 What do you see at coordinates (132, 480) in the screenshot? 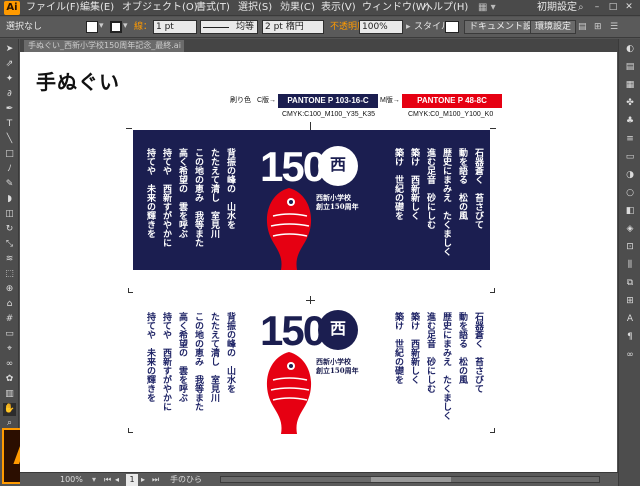
I see `page-number-field: 1` at bounding box center [132, 480].